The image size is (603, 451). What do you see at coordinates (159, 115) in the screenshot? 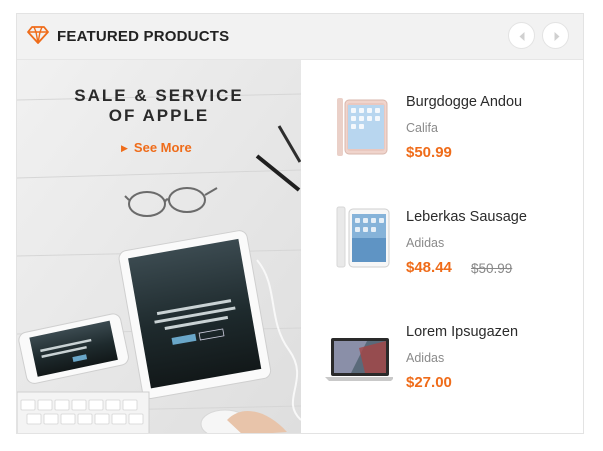
I see `banner-title-line2: OF APPLE` at bounding box center [159, 115].